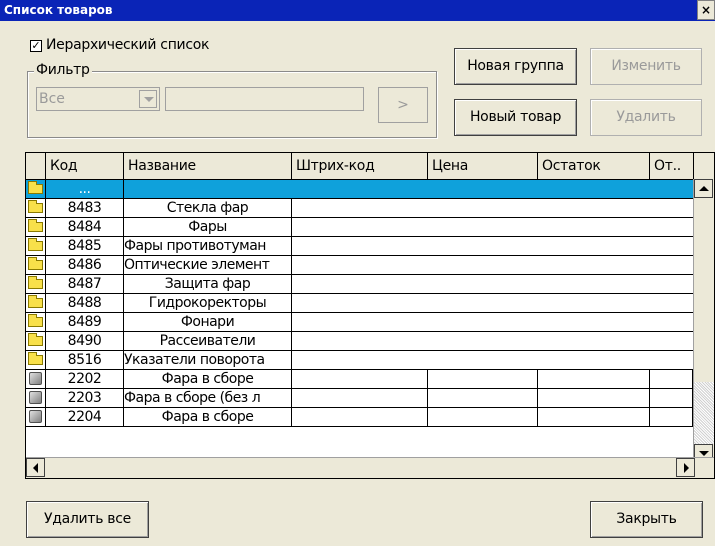 The image size is (715, 546). What do you see at coordinates (85, 398) in the screenshot?
I see `cell-code: 2203` at bounding box center [85, 398].